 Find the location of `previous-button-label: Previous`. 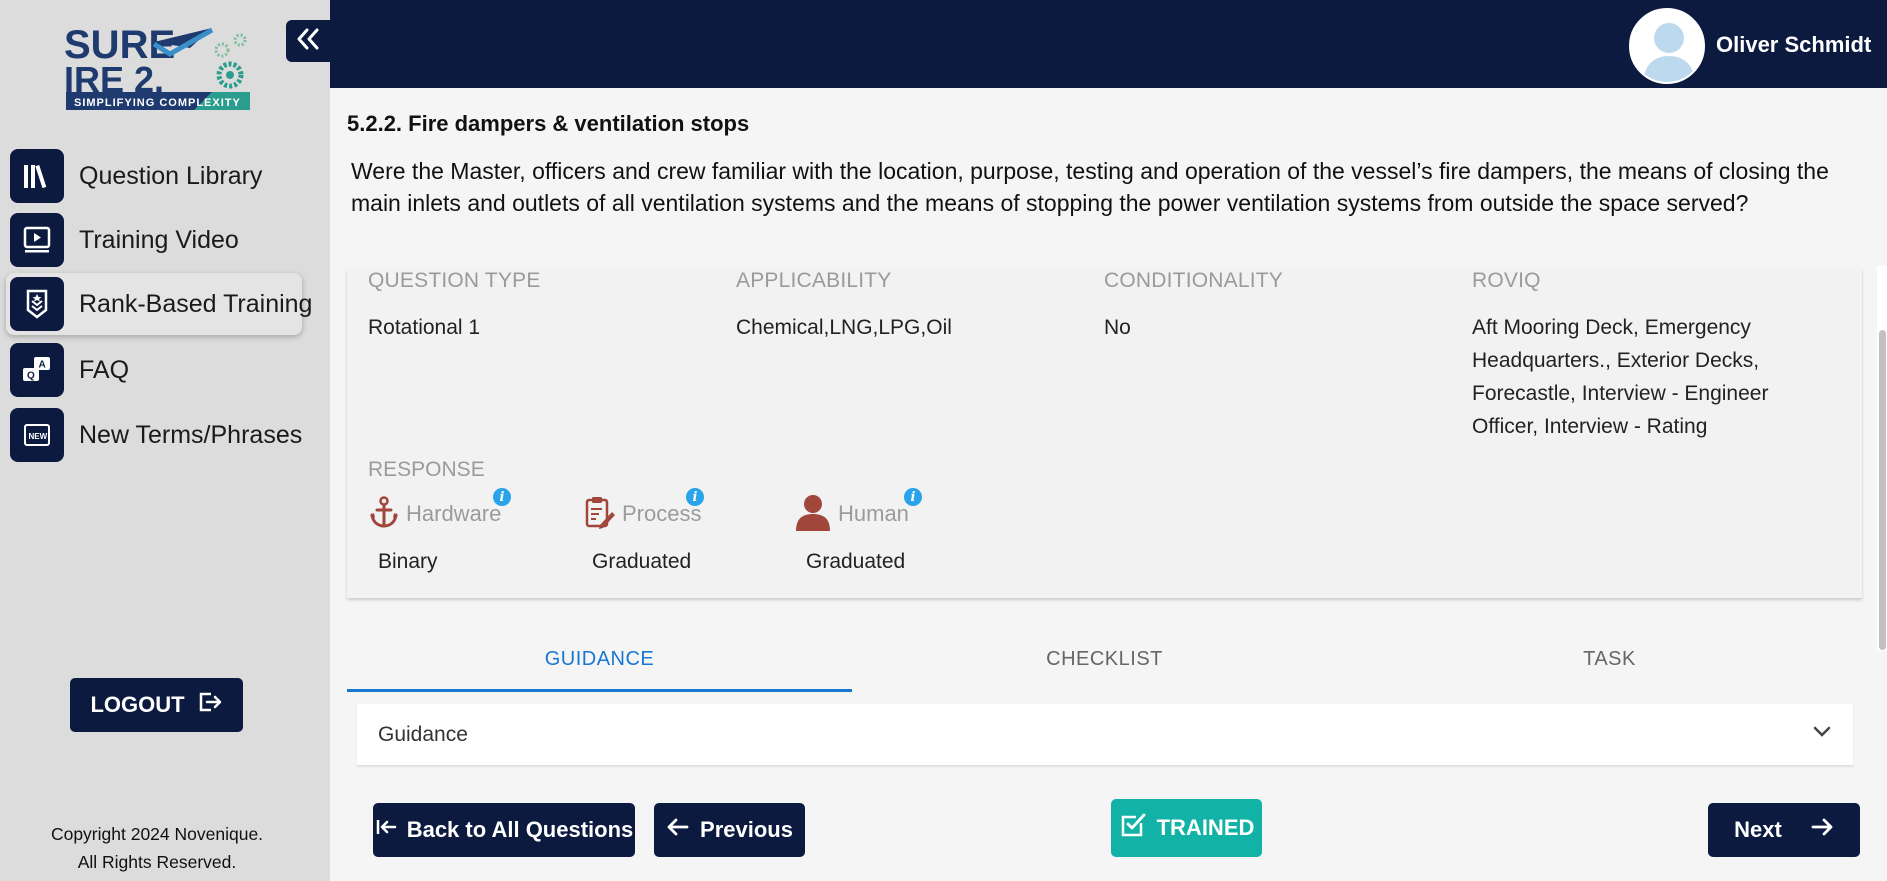

previous-button-label: Previous is located at coordinates (746, 829).